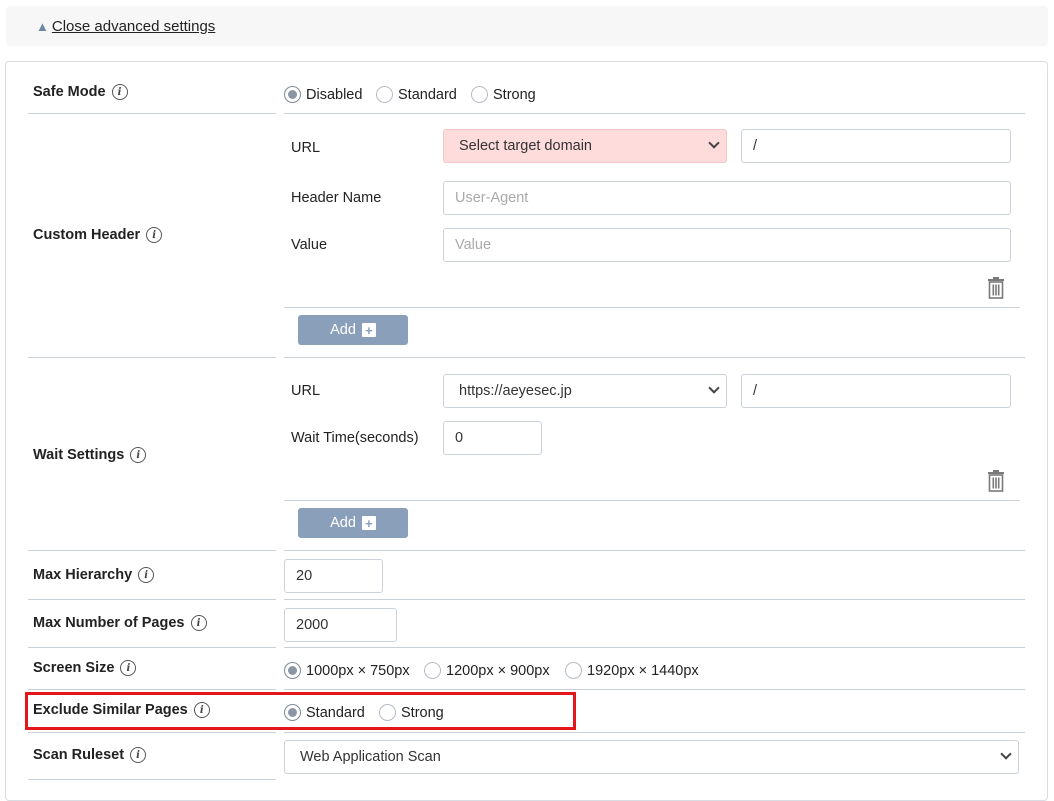 The width and height of the screenshot is (1054, 801). What do you see at coordinates (503, 94) in the screenshot?
I see `safe-mode-strong-radio: Strong` at bounding box center [503, 94].